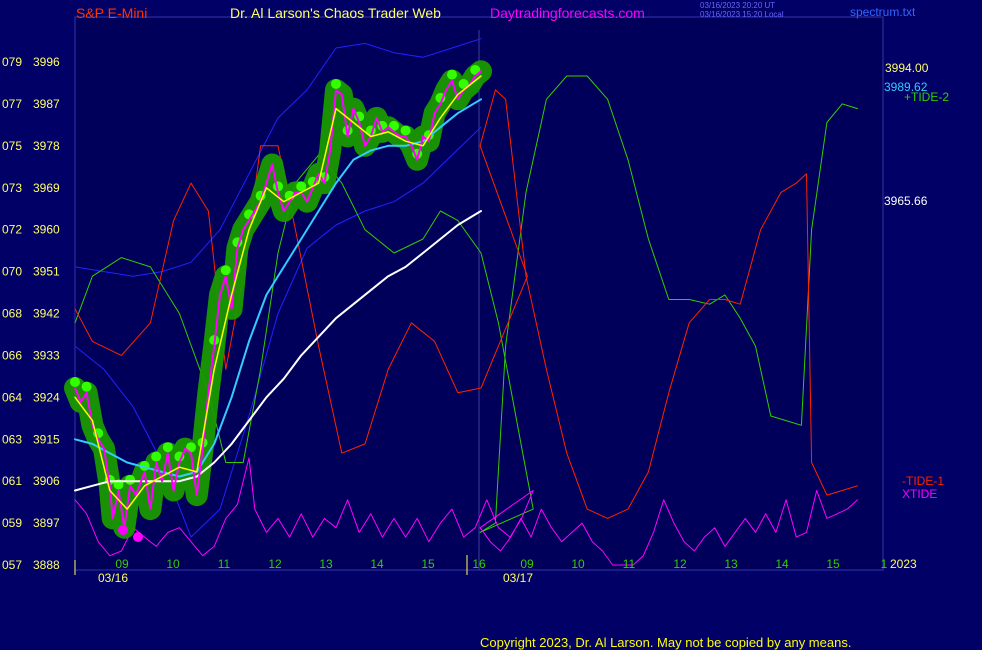 The image size is (982, 650). Describe the element at coordinates (326, 564) in the screenshot. I see `x-tick-day1: 13` at that location.